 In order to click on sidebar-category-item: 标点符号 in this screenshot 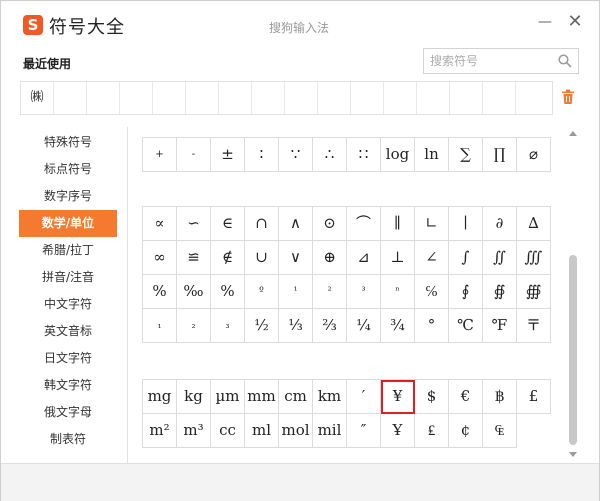, I will do `click(68, 169)`.